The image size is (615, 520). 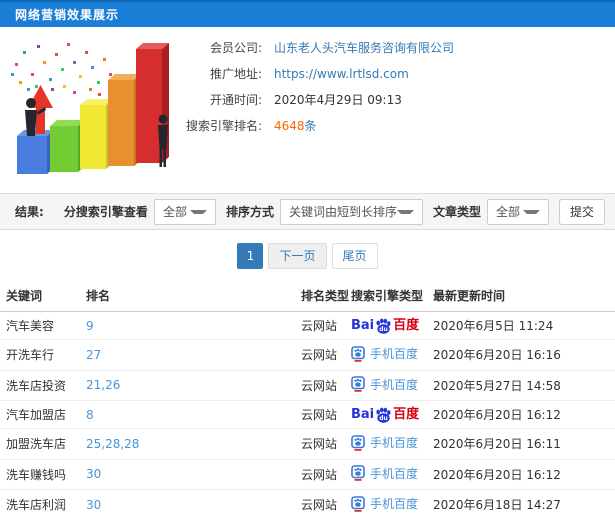 I want to click on rank-cell: 27, so click(x=187, y=355).